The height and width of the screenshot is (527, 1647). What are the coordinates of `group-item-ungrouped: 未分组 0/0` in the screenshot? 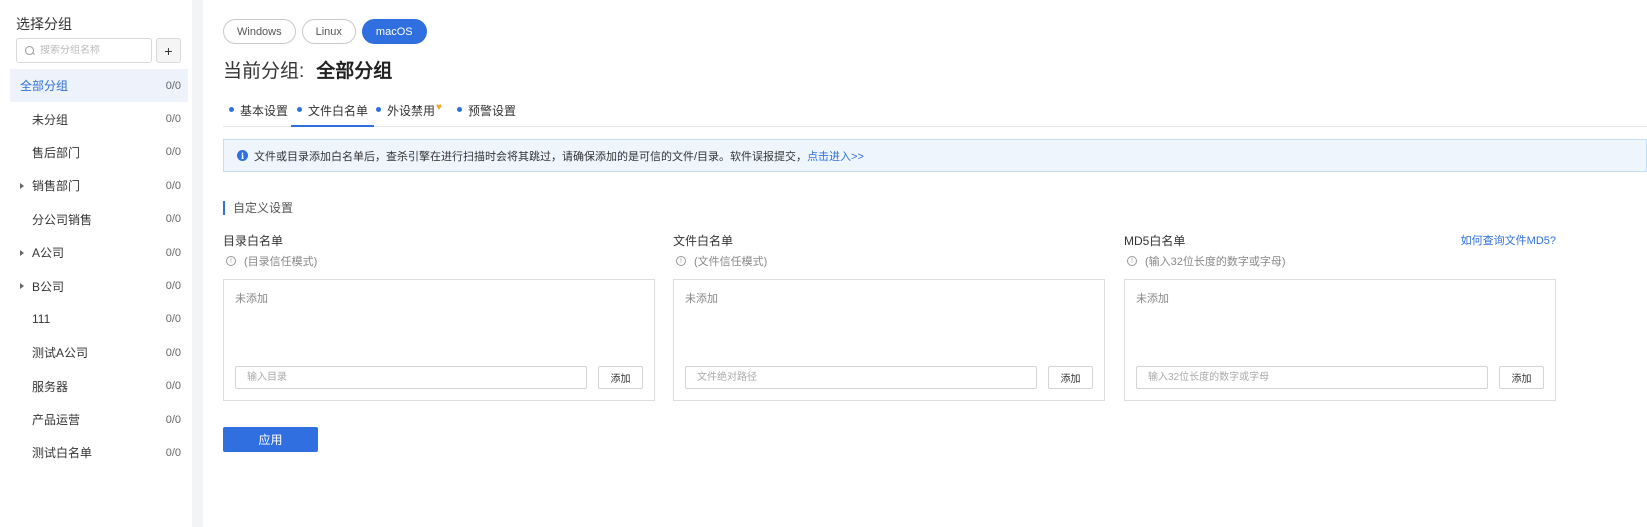 It's located at (99, 118).